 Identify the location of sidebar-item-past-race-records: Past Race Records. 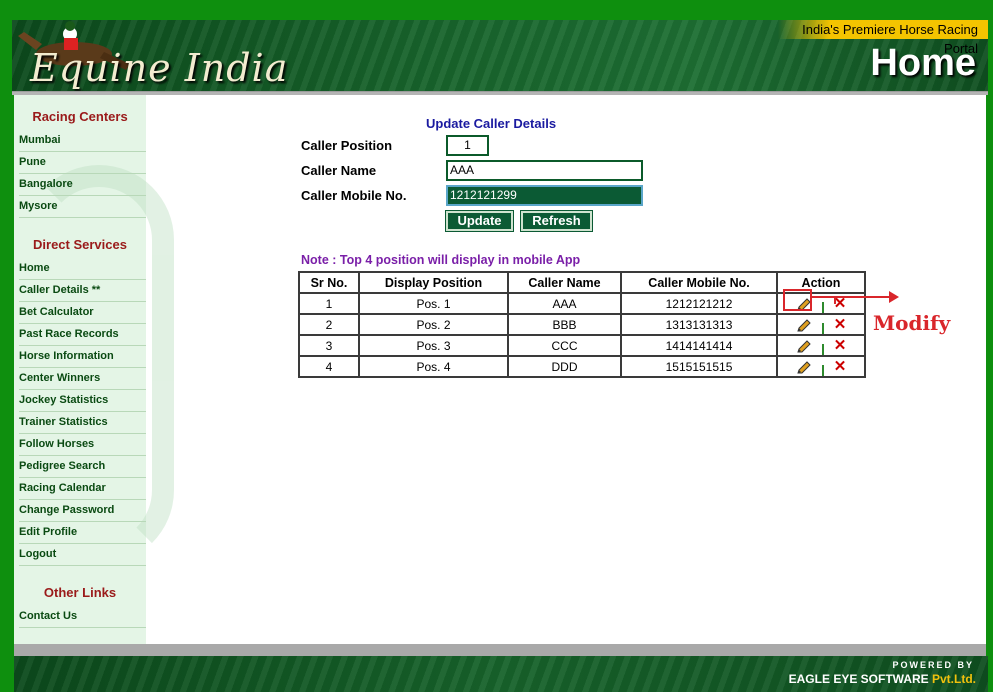
(82, 335).